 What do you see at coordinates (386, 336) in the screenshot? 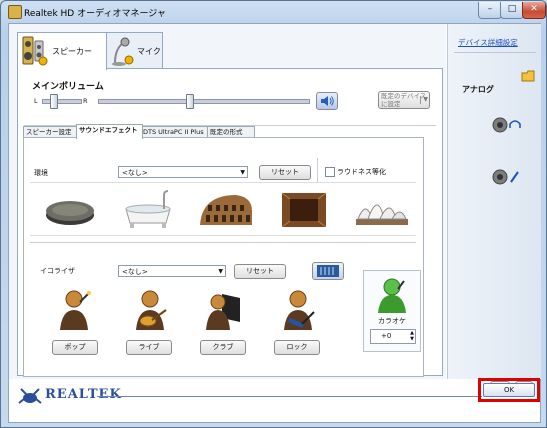
I see `karaoke-value: +0` at bounding box center [386, 336].